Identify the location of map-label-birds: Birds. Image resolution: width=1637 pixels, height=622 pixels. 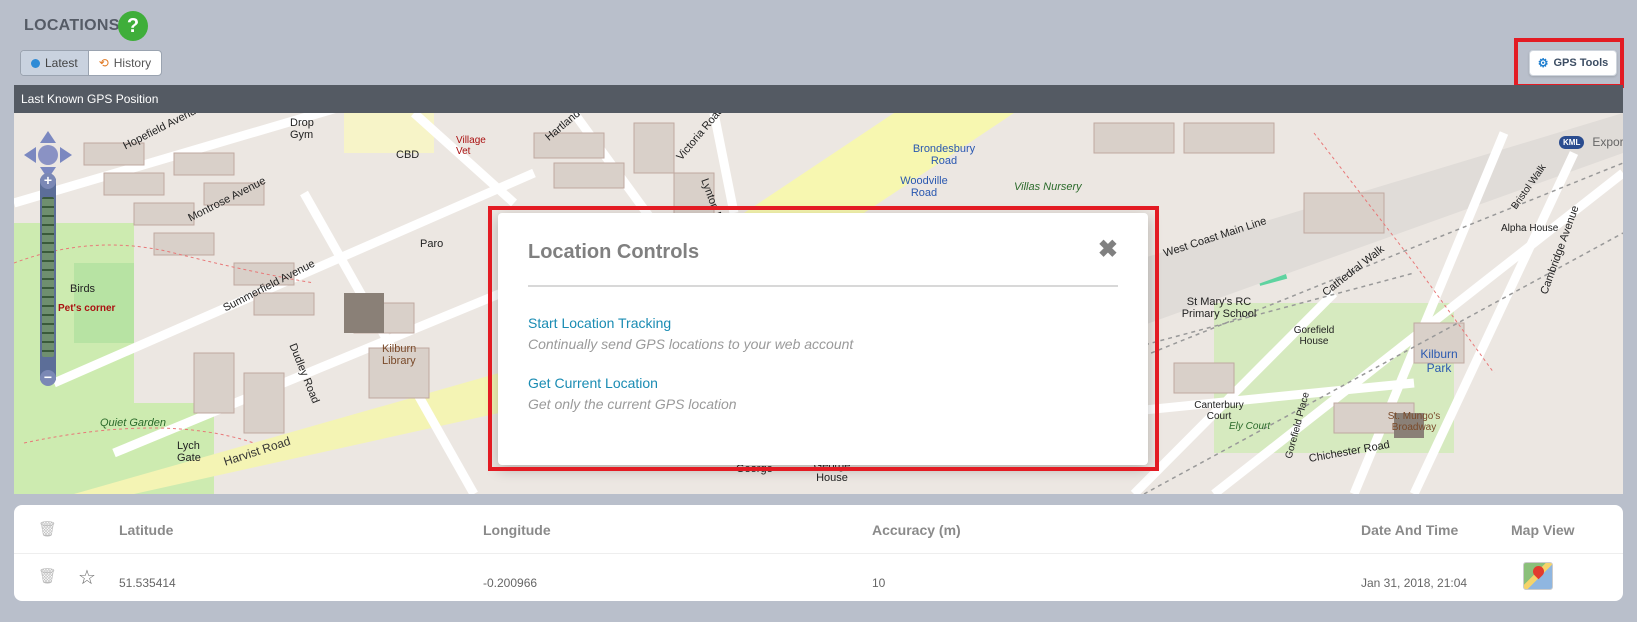
(83, 289).